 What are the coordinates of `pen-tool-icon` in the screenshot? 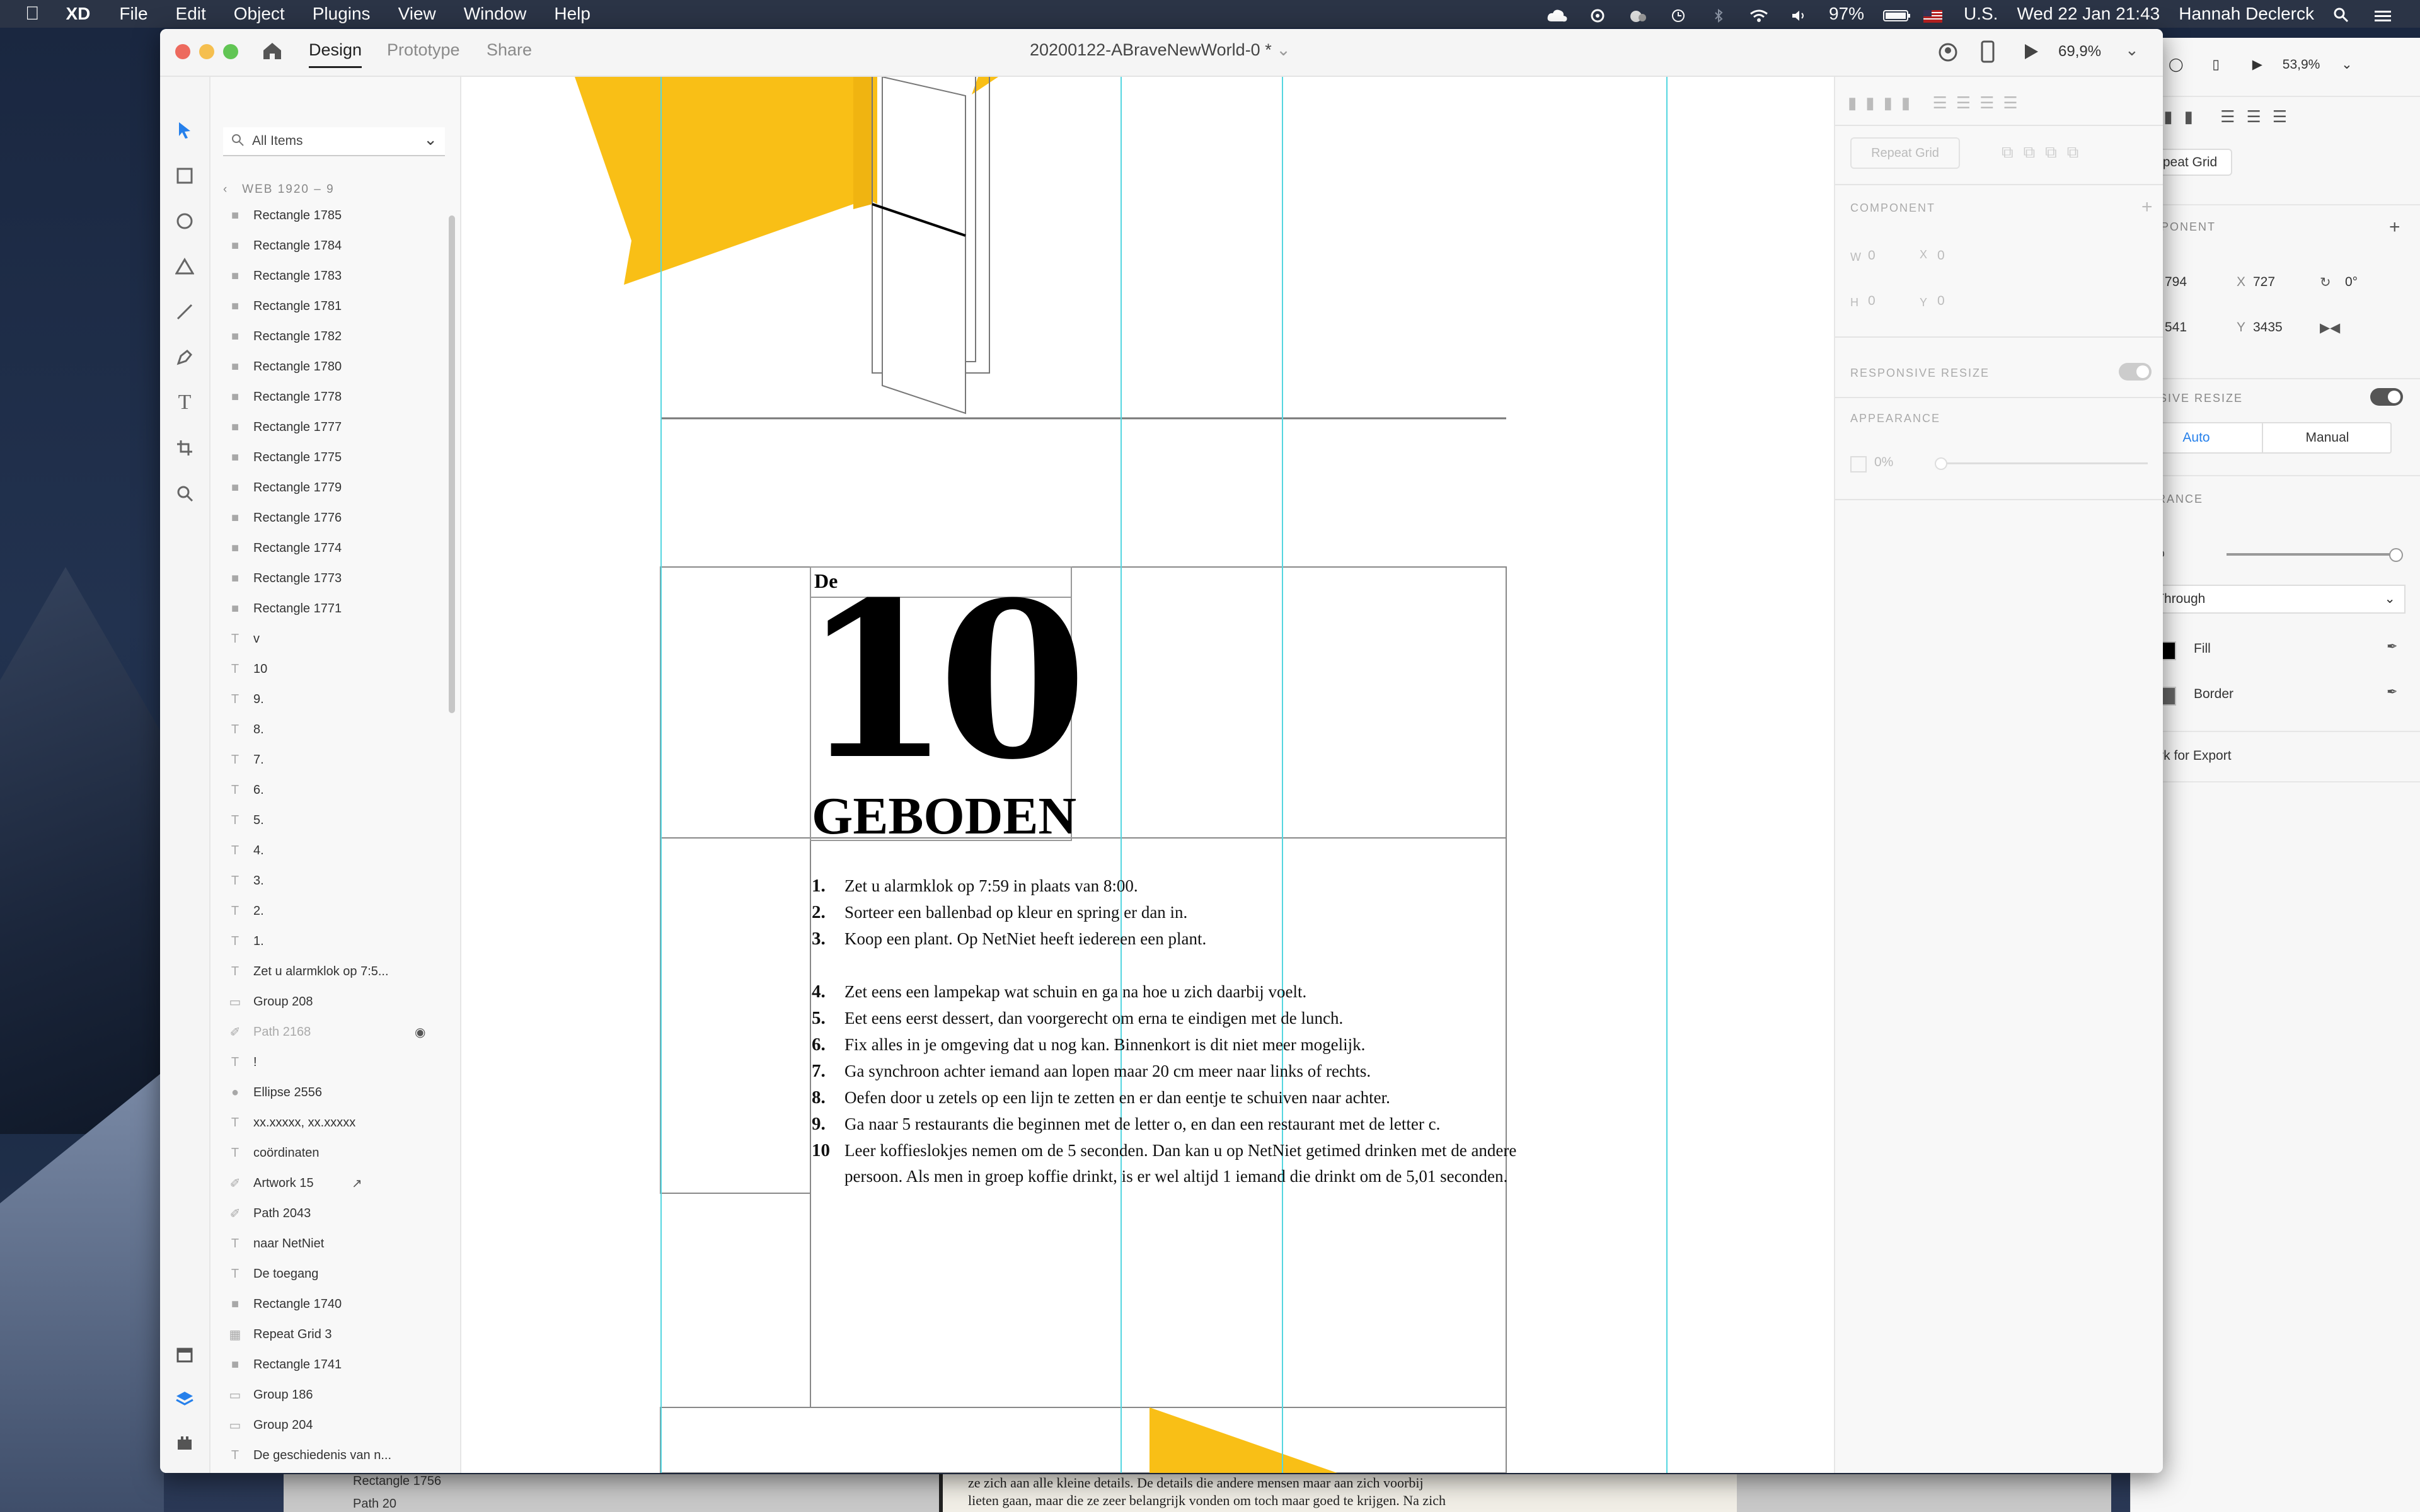 It's located at (185, 357).